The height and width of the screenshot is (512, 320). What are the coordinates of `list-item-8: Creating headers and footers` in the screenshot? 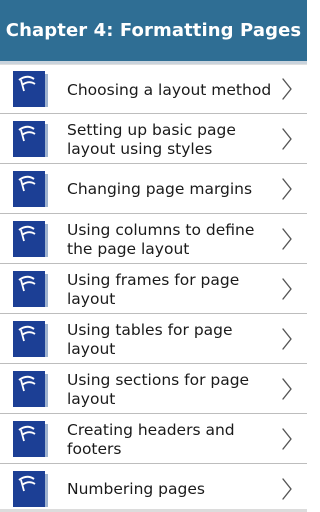 It's located at (153, 439).